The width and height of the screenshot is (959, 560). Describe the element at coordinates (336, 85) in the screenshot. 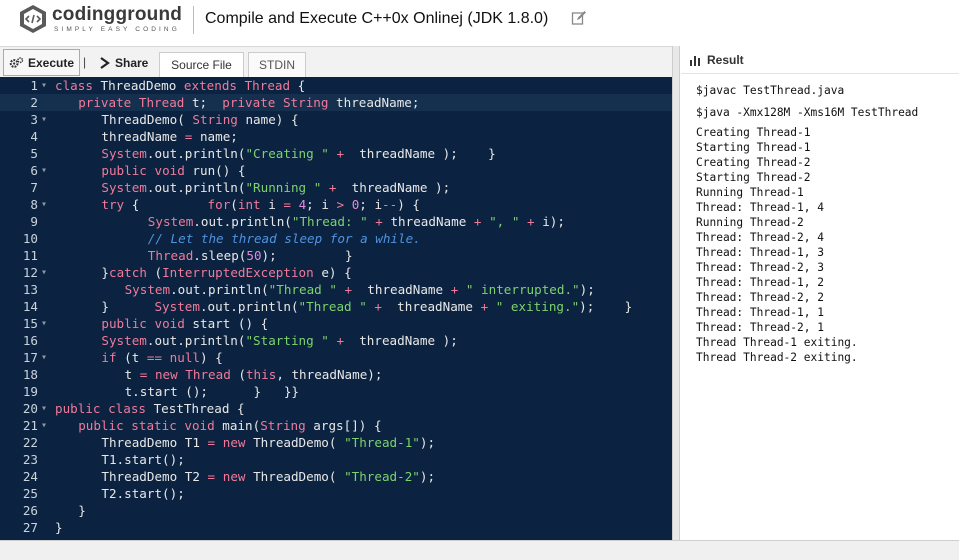

I see `code-line: 1 ▾ class ThreadDemo extends Thread {` at that location.